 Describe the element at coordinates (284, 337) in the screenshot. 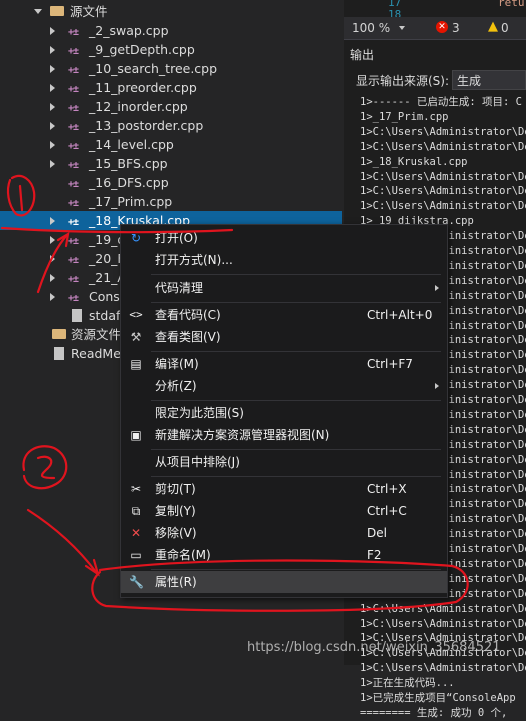

I see `menu-item-view-class: ⚒ 查看类图(V)` at that location.